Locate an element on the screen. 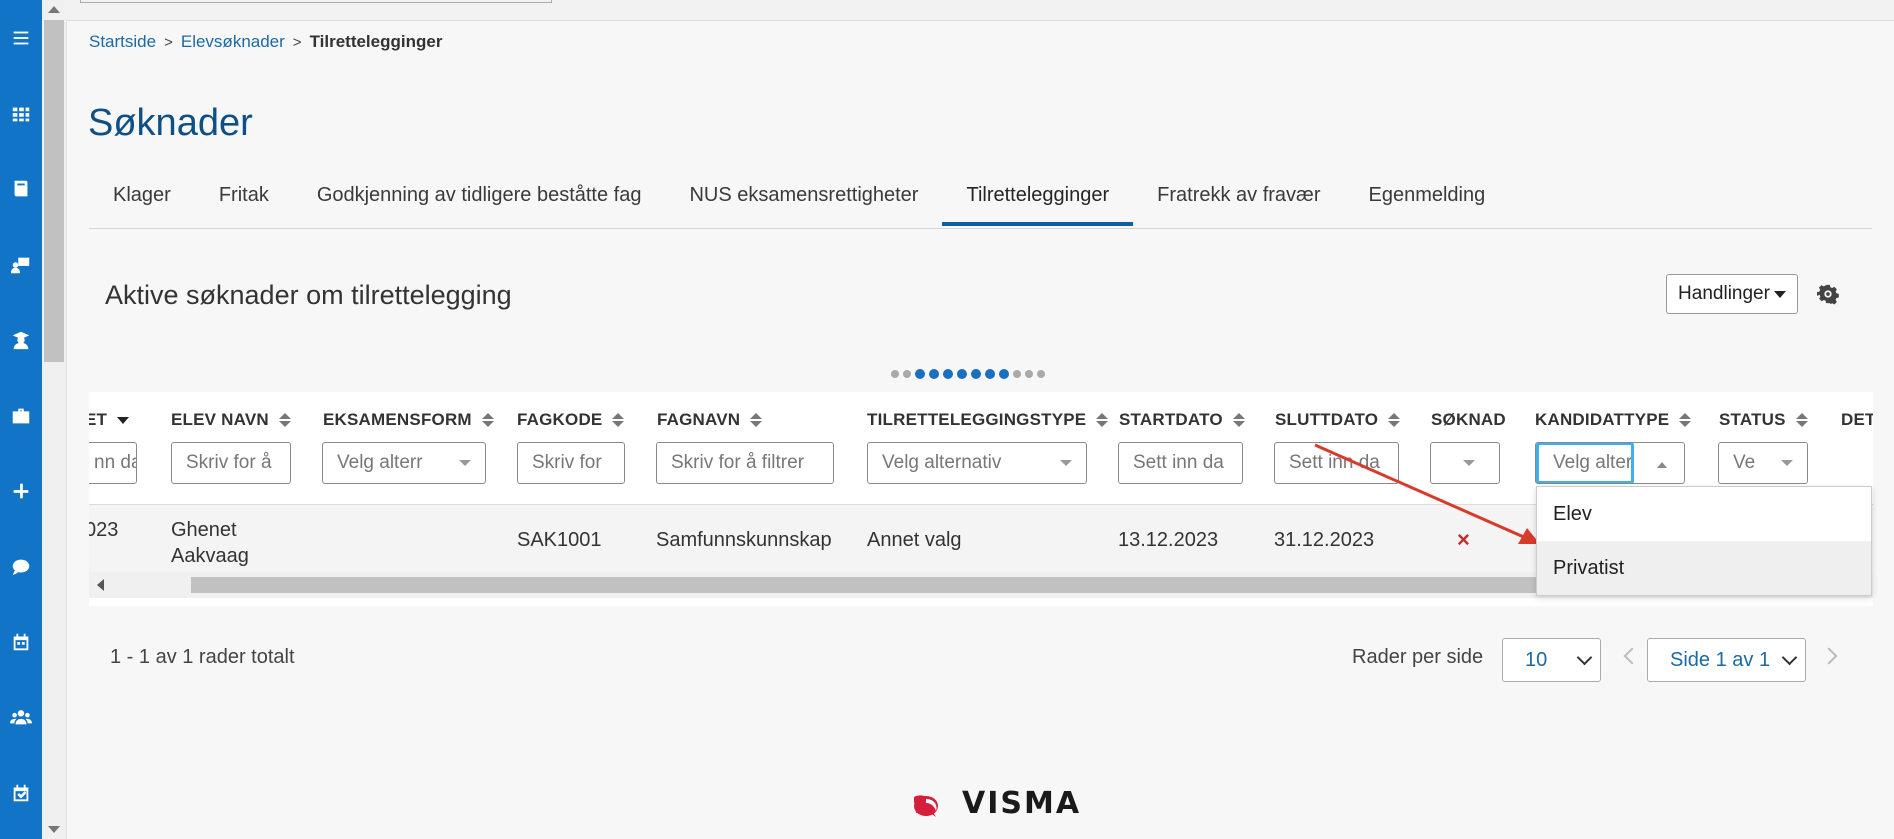 The height and width of the screenshot is (839, 1894). scroll-left-arrow is located at coordinates (100, 585).